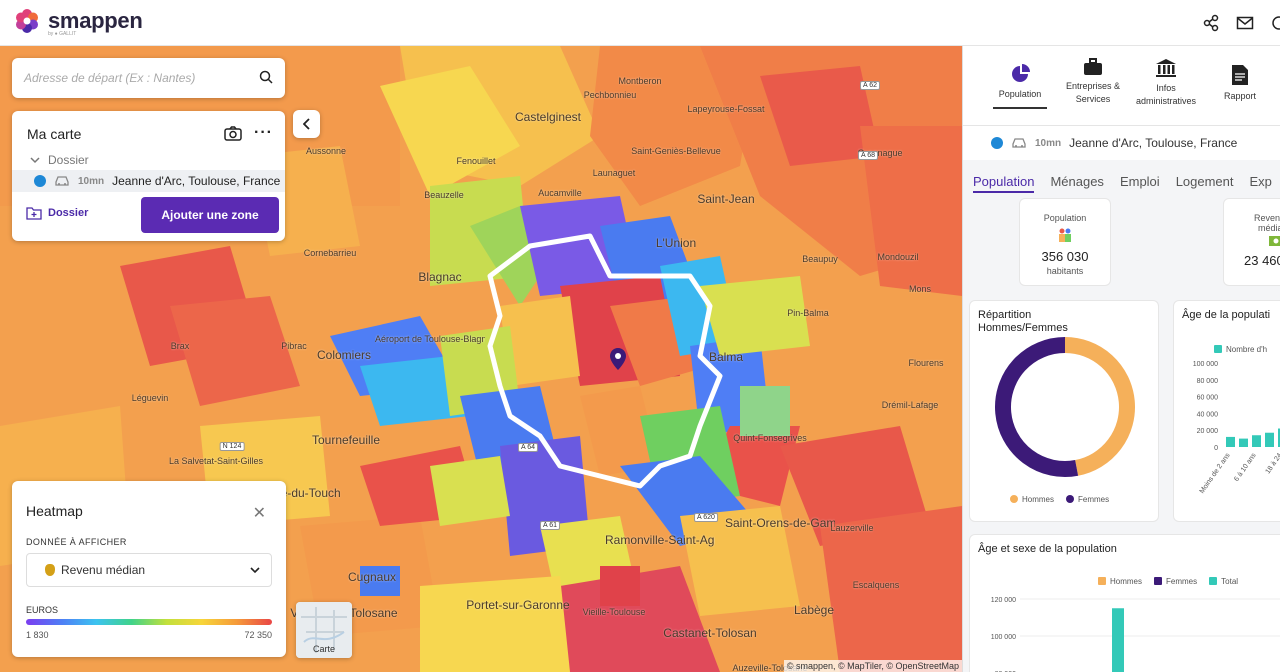  I want to click on close-icon: ✕, so click(259, 513).